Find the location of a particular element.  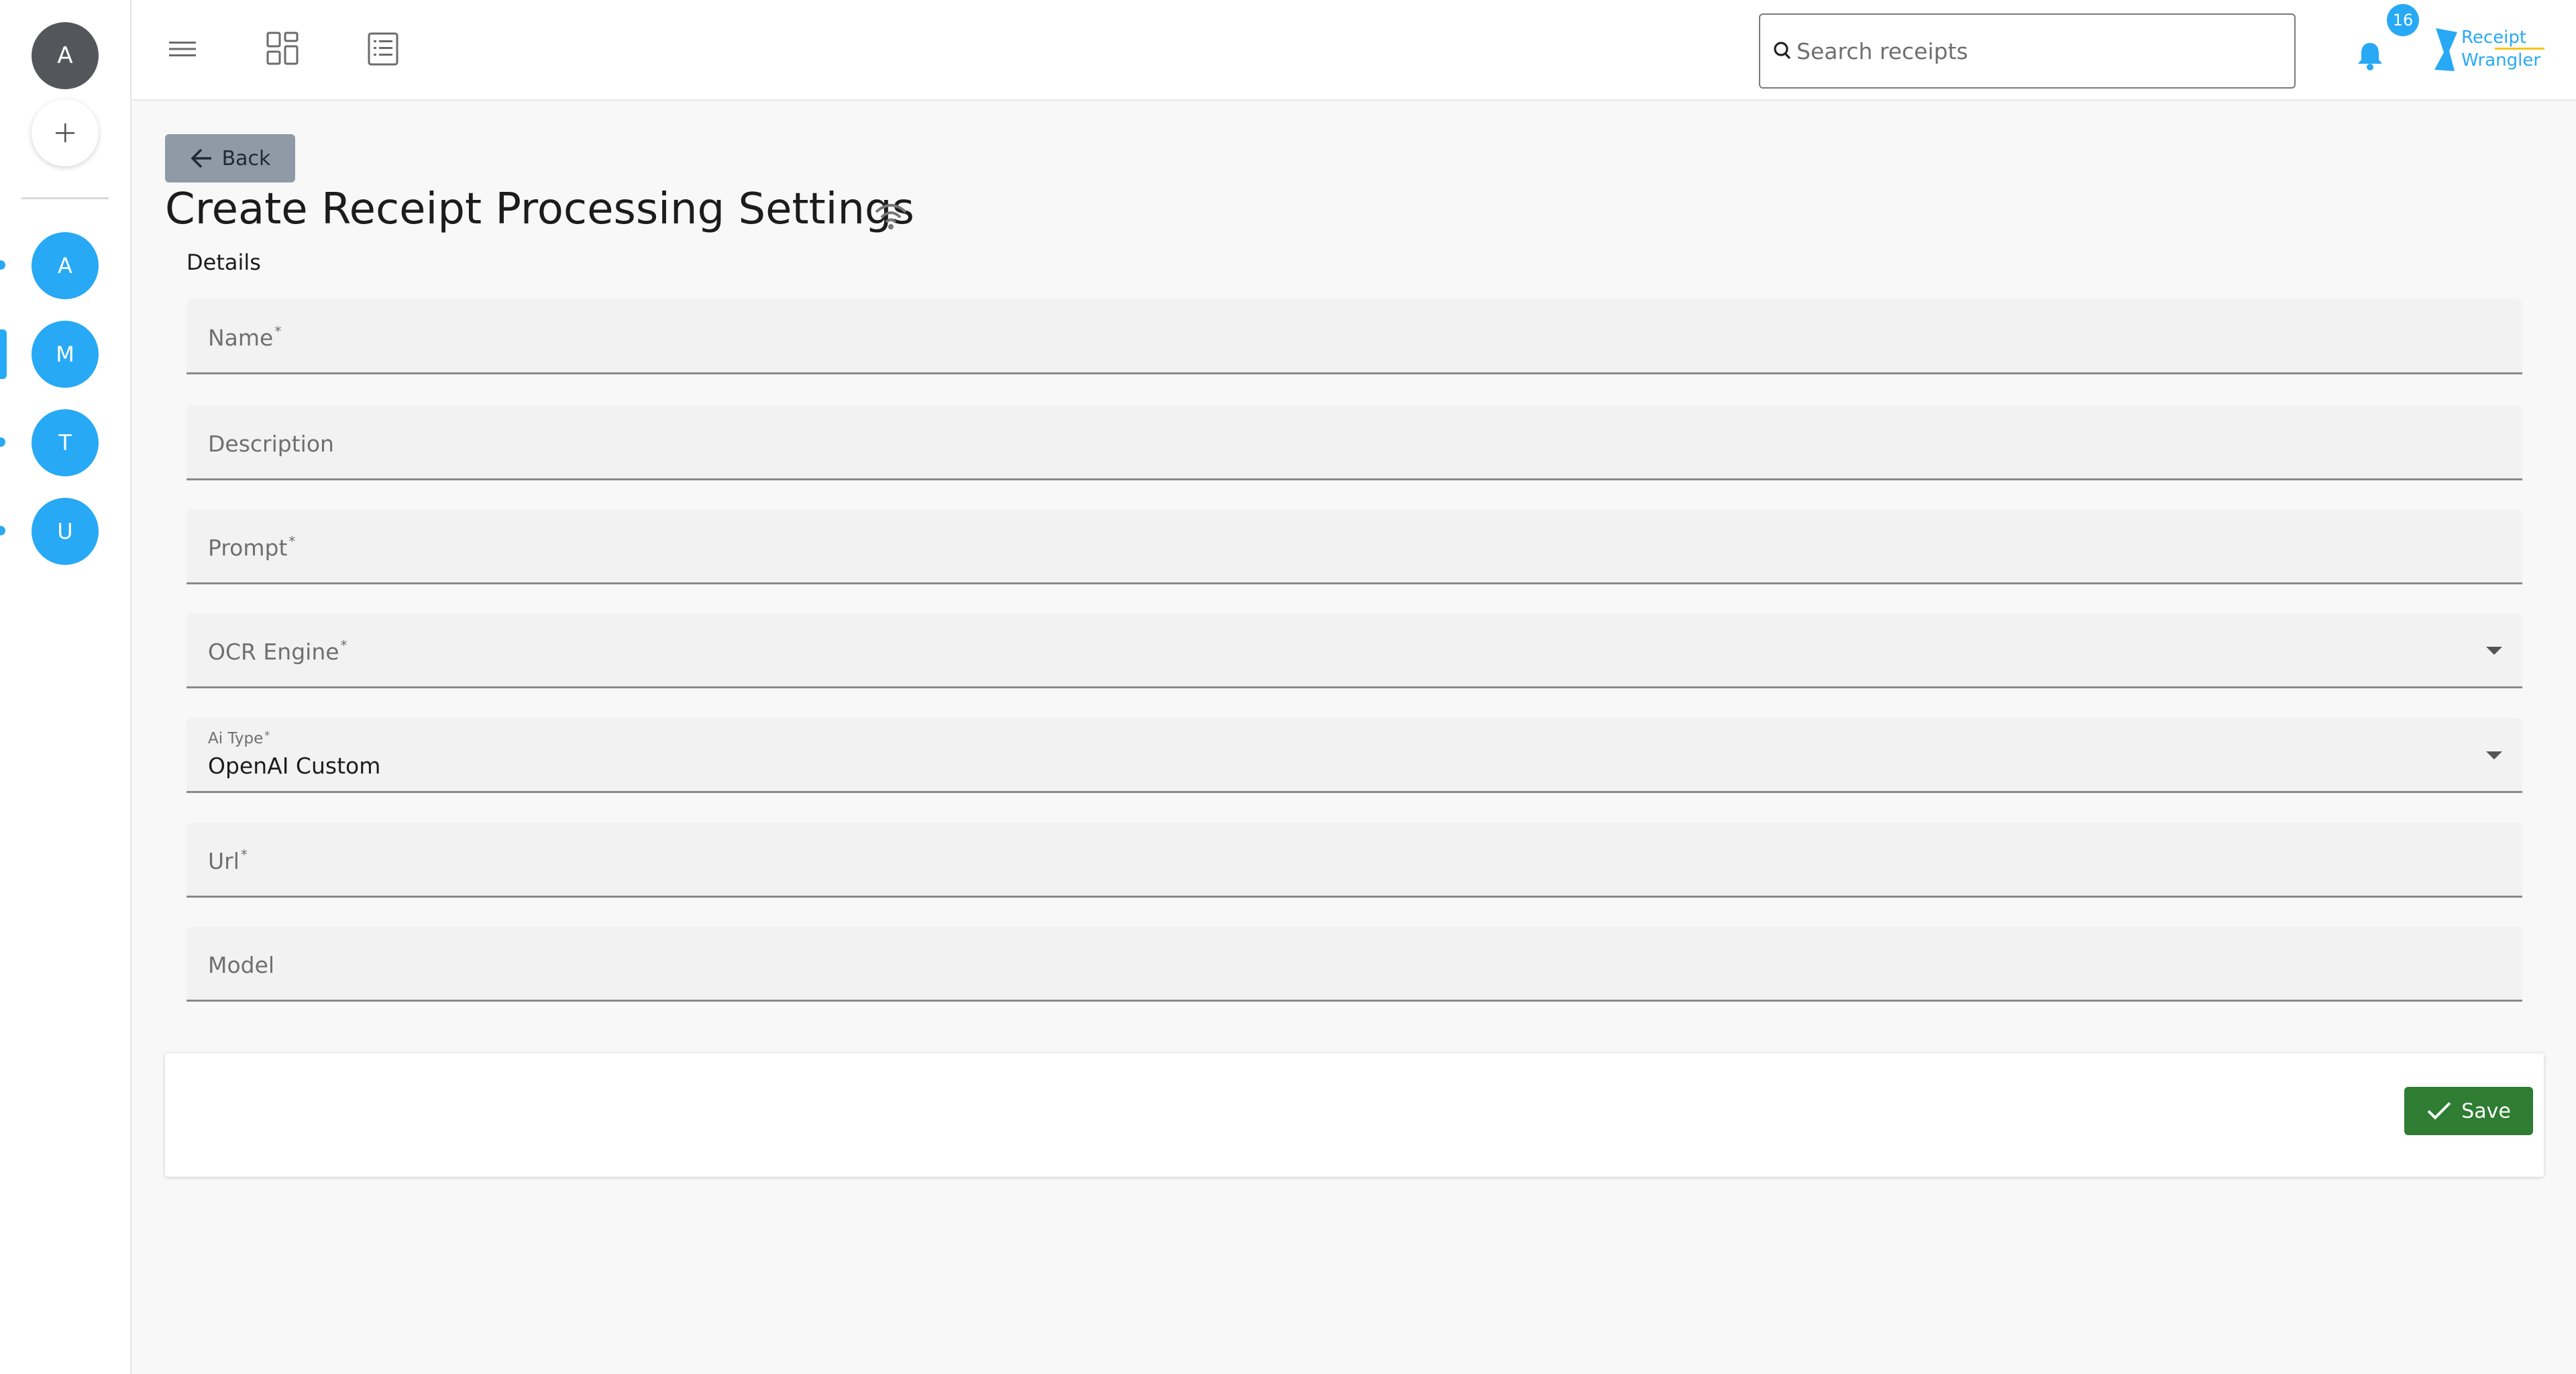

rail-divider is located at coordinates (65, 198).